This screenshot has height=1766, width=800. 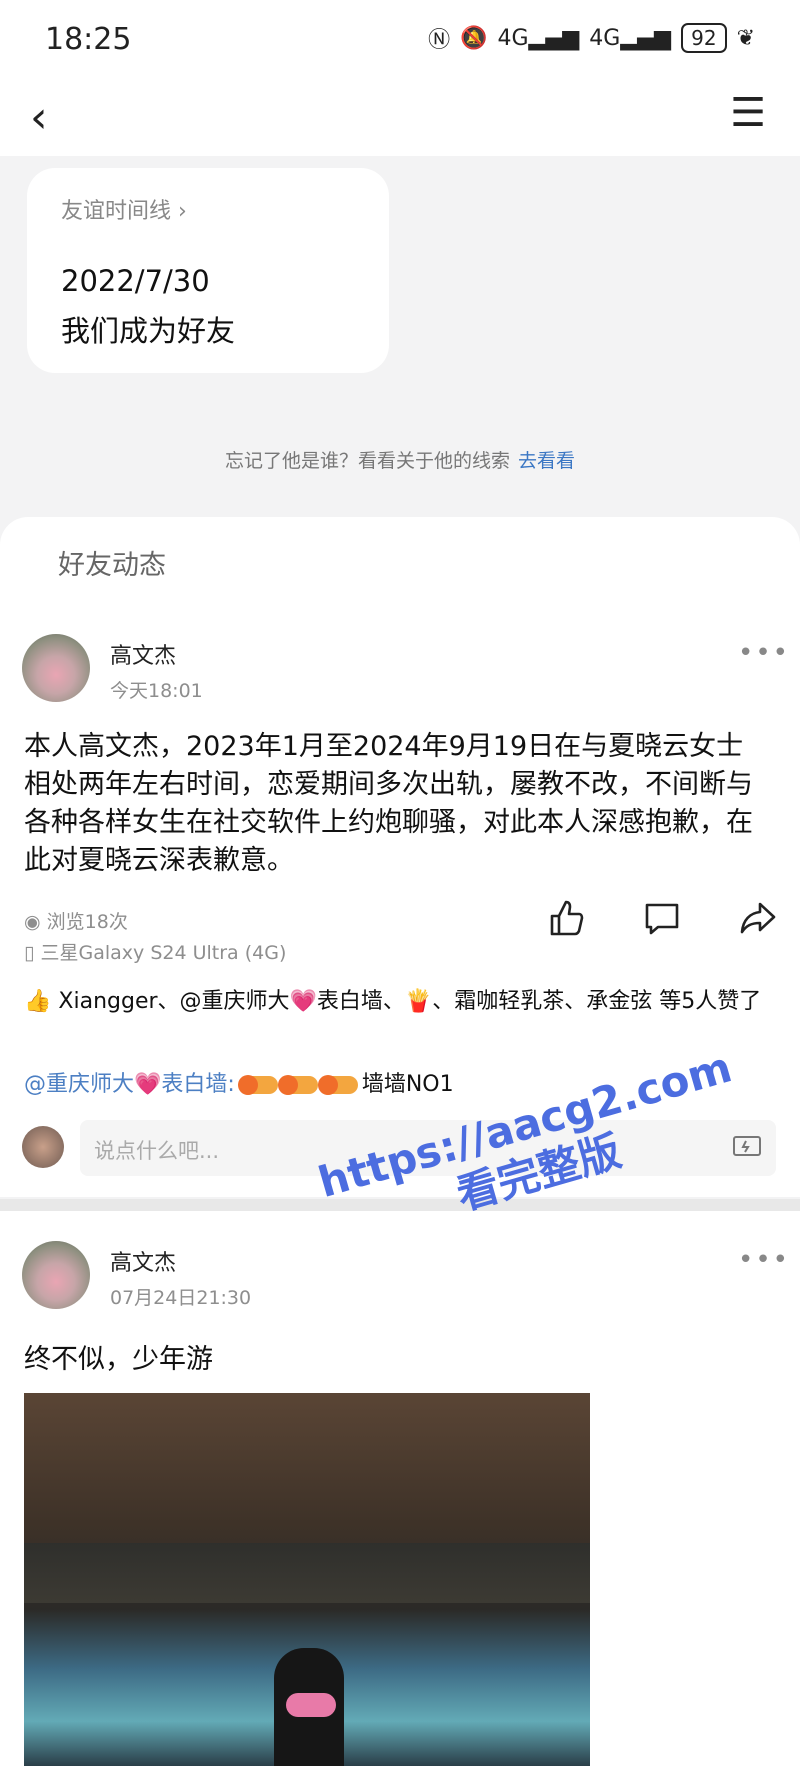 What do you see at coordinates (400, 39) in the screenshot?
I see `status-bar: 18:25 Ⓝ 🔕 4G▂▄▆ 4G▂▄▆ 92 ❦` at bounding box center [400, 39].